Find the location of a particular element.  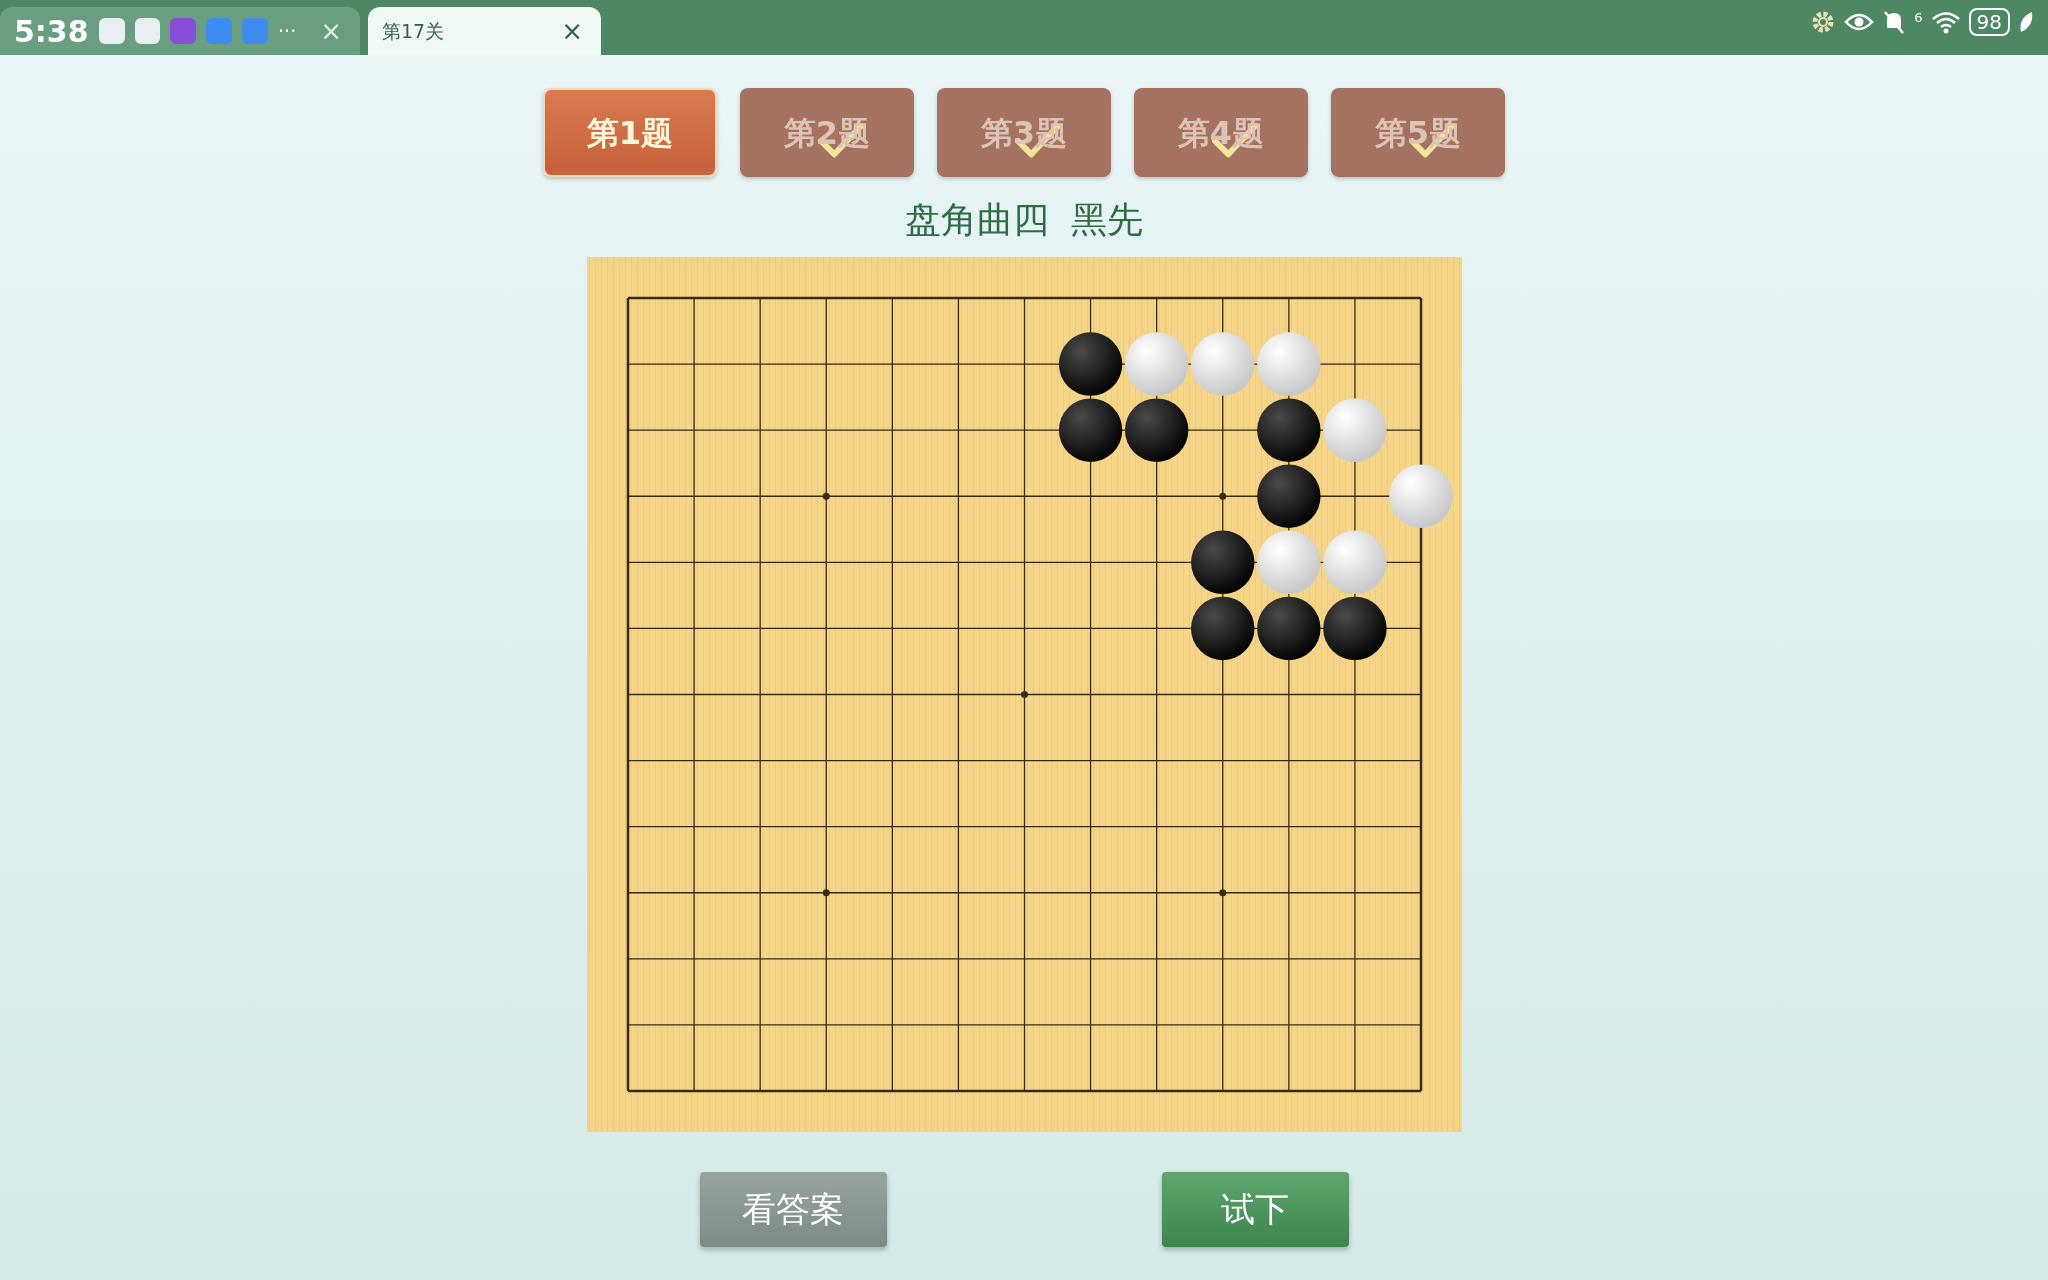

show-answer-button: 看答案 is located at coordinates (793, 1209).